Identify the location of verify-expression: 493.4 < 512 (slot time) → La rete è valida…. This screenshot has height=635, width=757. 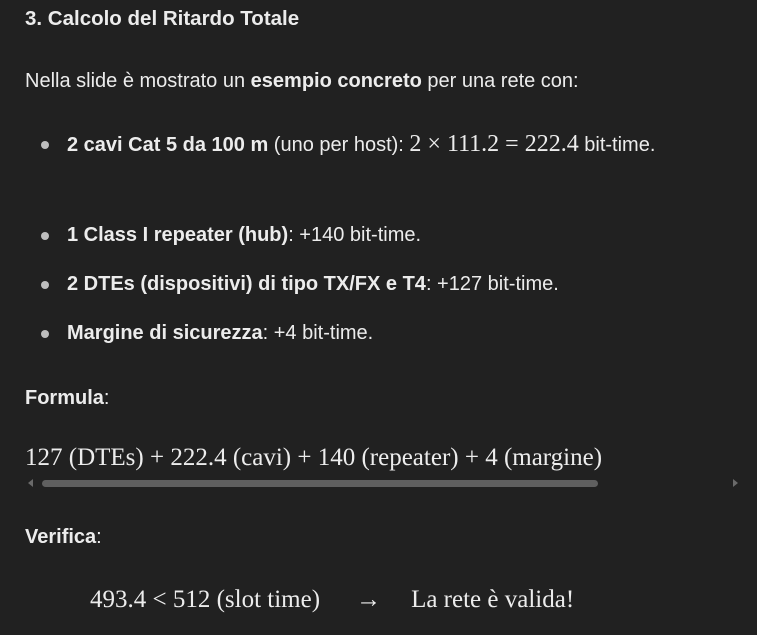
(332, 600).